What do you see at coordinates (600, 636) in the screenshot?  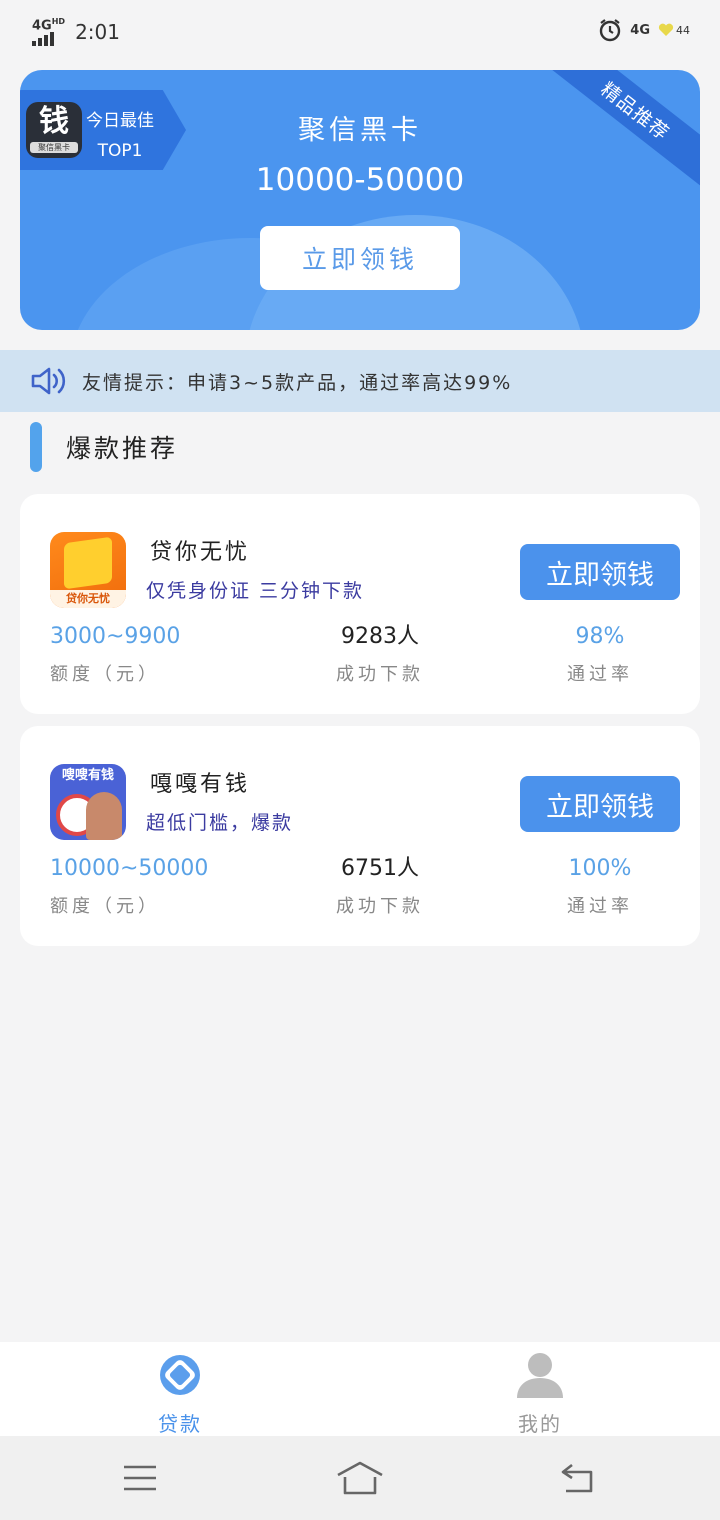 I see `rate-value: 98%` at bounding box center [600, 636].